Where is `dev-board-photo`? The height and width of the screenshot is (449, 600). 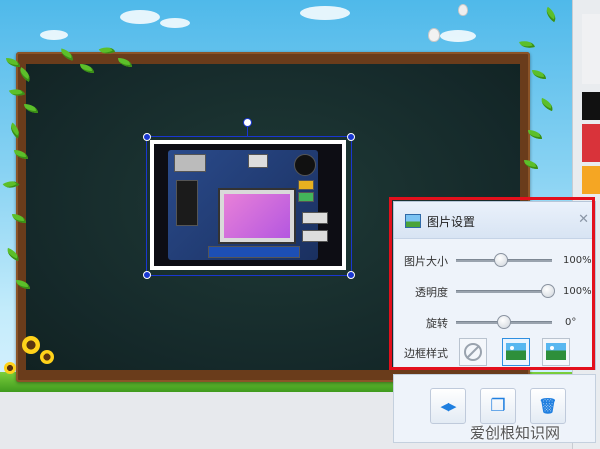
dev-board-photo is located at coordinates (248, 205).